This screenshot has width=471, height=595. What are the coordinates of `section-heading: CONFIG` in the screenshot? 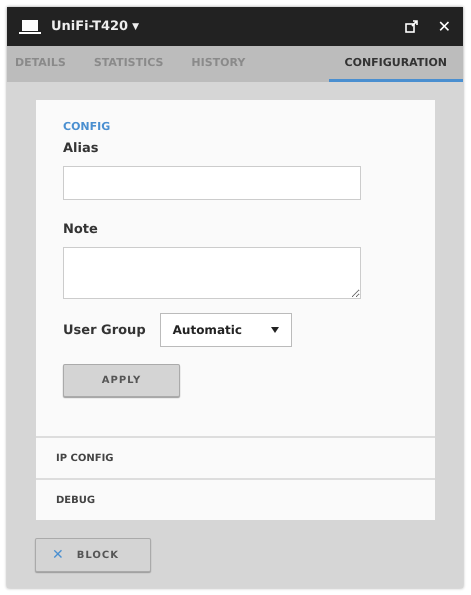 It's located at (87, 126).